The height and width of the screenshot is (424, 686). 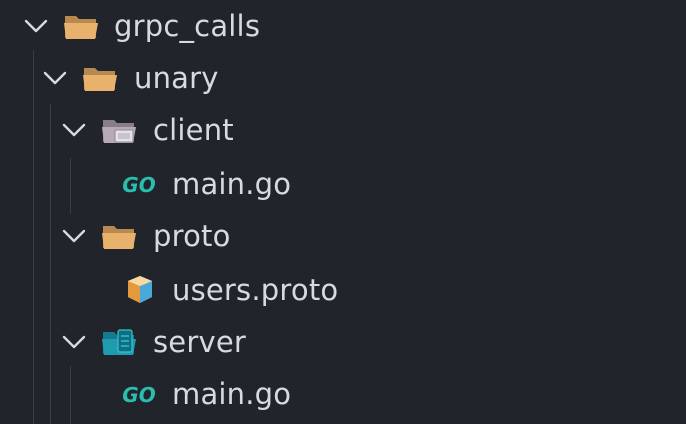 What do you see at coordinates (119, 342) in the screenshot?
I see `server-folder-icon` at bounding box center [119, 342].